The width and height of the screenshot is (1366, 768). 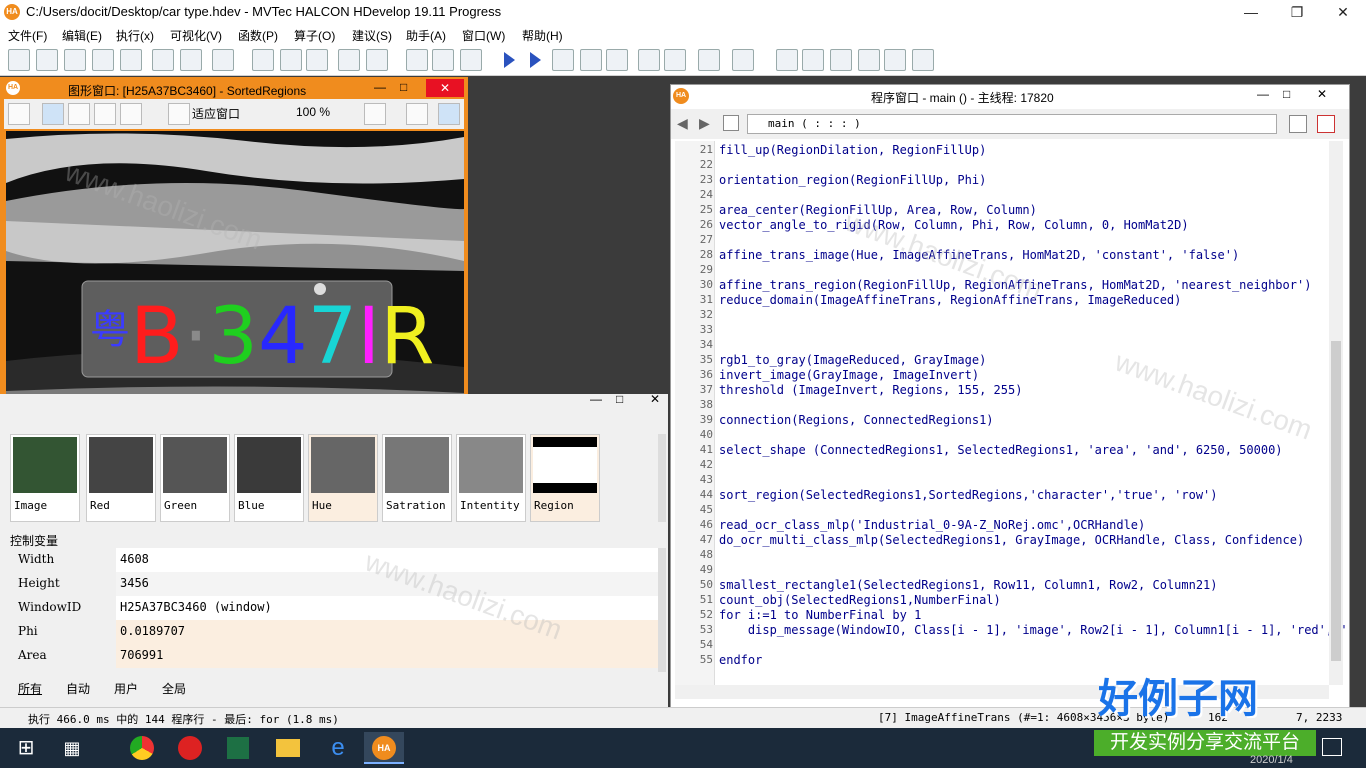 I want to click on menu-window: 窗口(W), so click(x=483, y=35).